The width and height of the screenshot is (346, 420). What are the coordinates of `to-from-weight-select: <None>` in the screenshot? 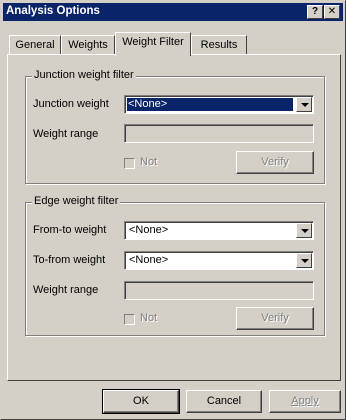 It's located at (219, 260).